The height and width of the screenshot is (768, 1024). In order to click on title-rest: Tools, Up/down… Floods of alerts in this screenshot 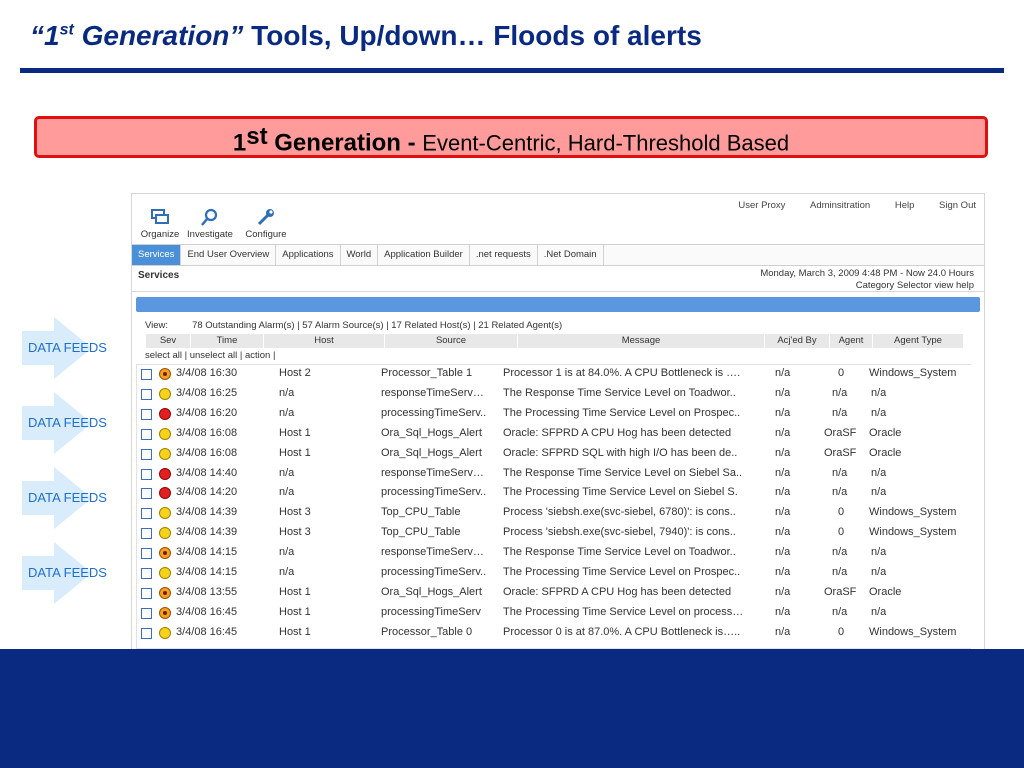, I will do `click(472, 35)`.